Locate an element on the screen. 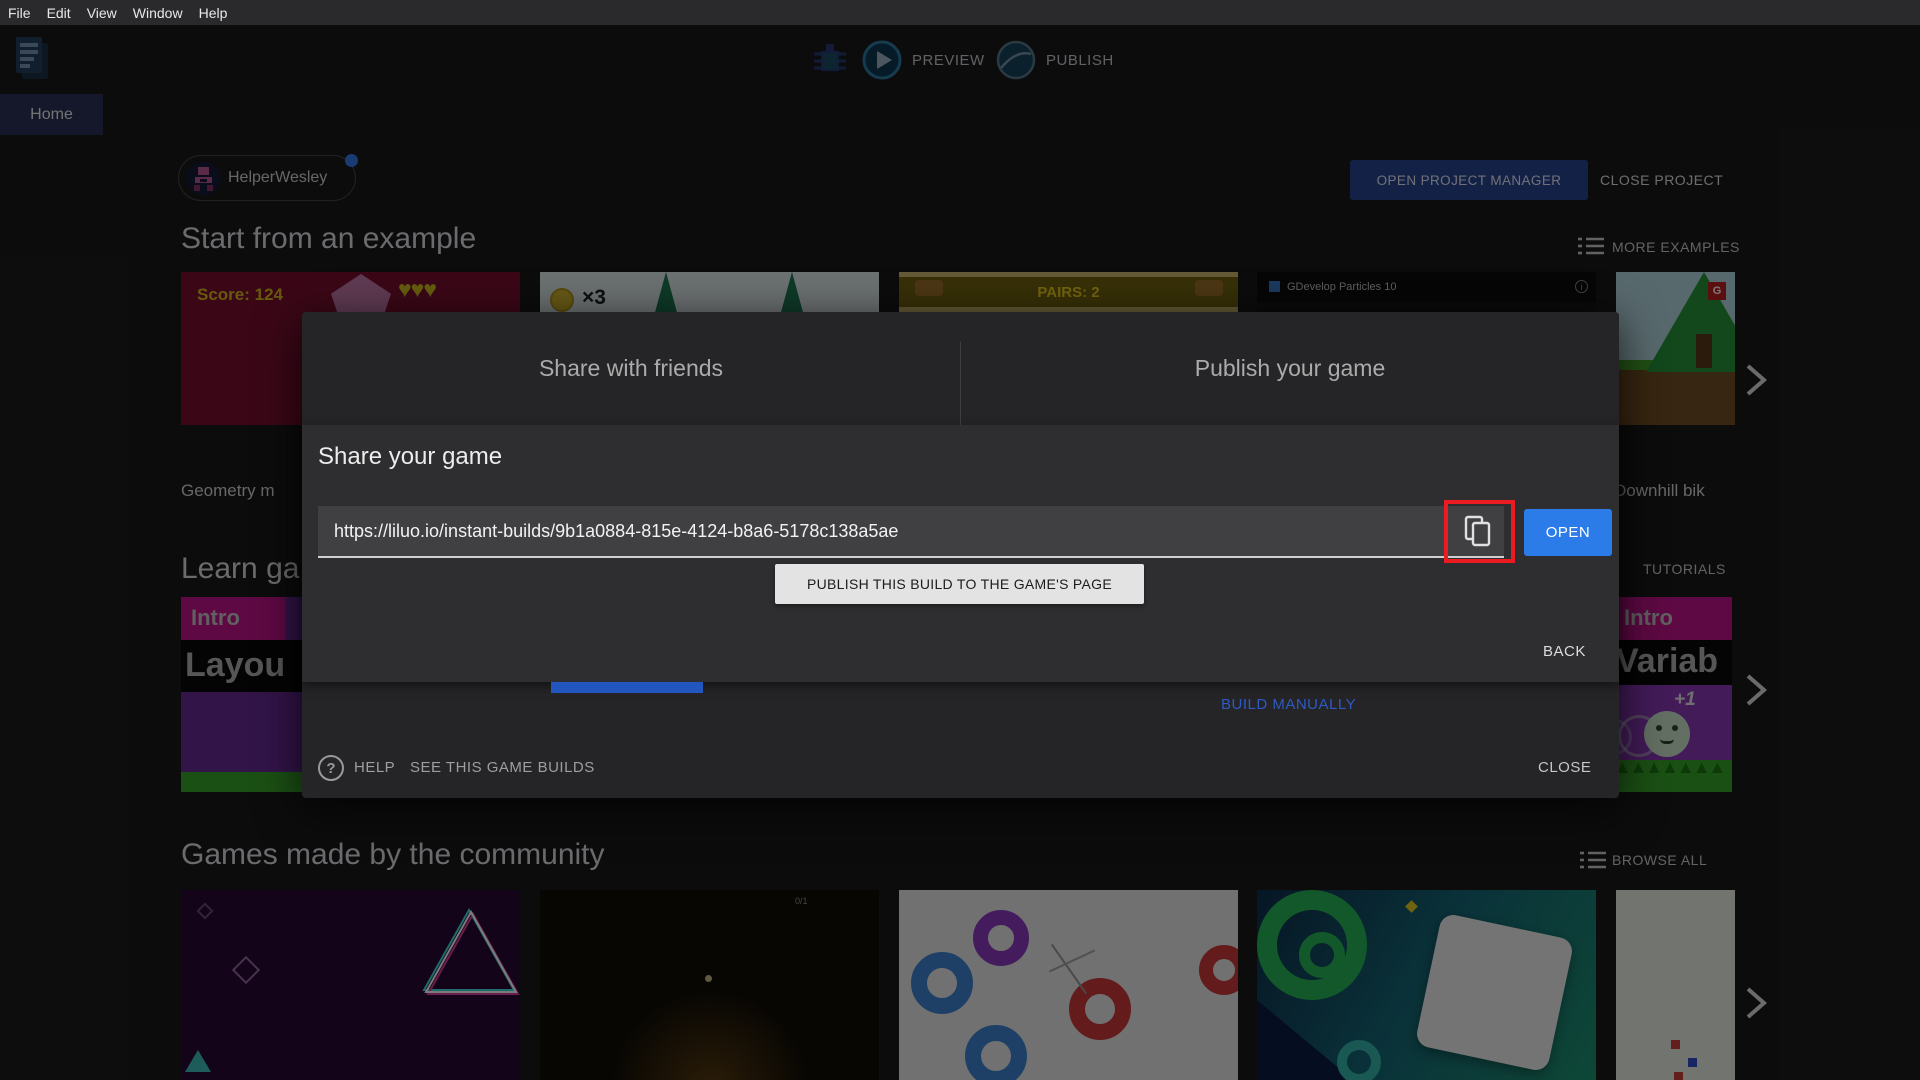 This screenshot has height=1080, width=1920. menu-file: File is located at coordinates (19, 13).